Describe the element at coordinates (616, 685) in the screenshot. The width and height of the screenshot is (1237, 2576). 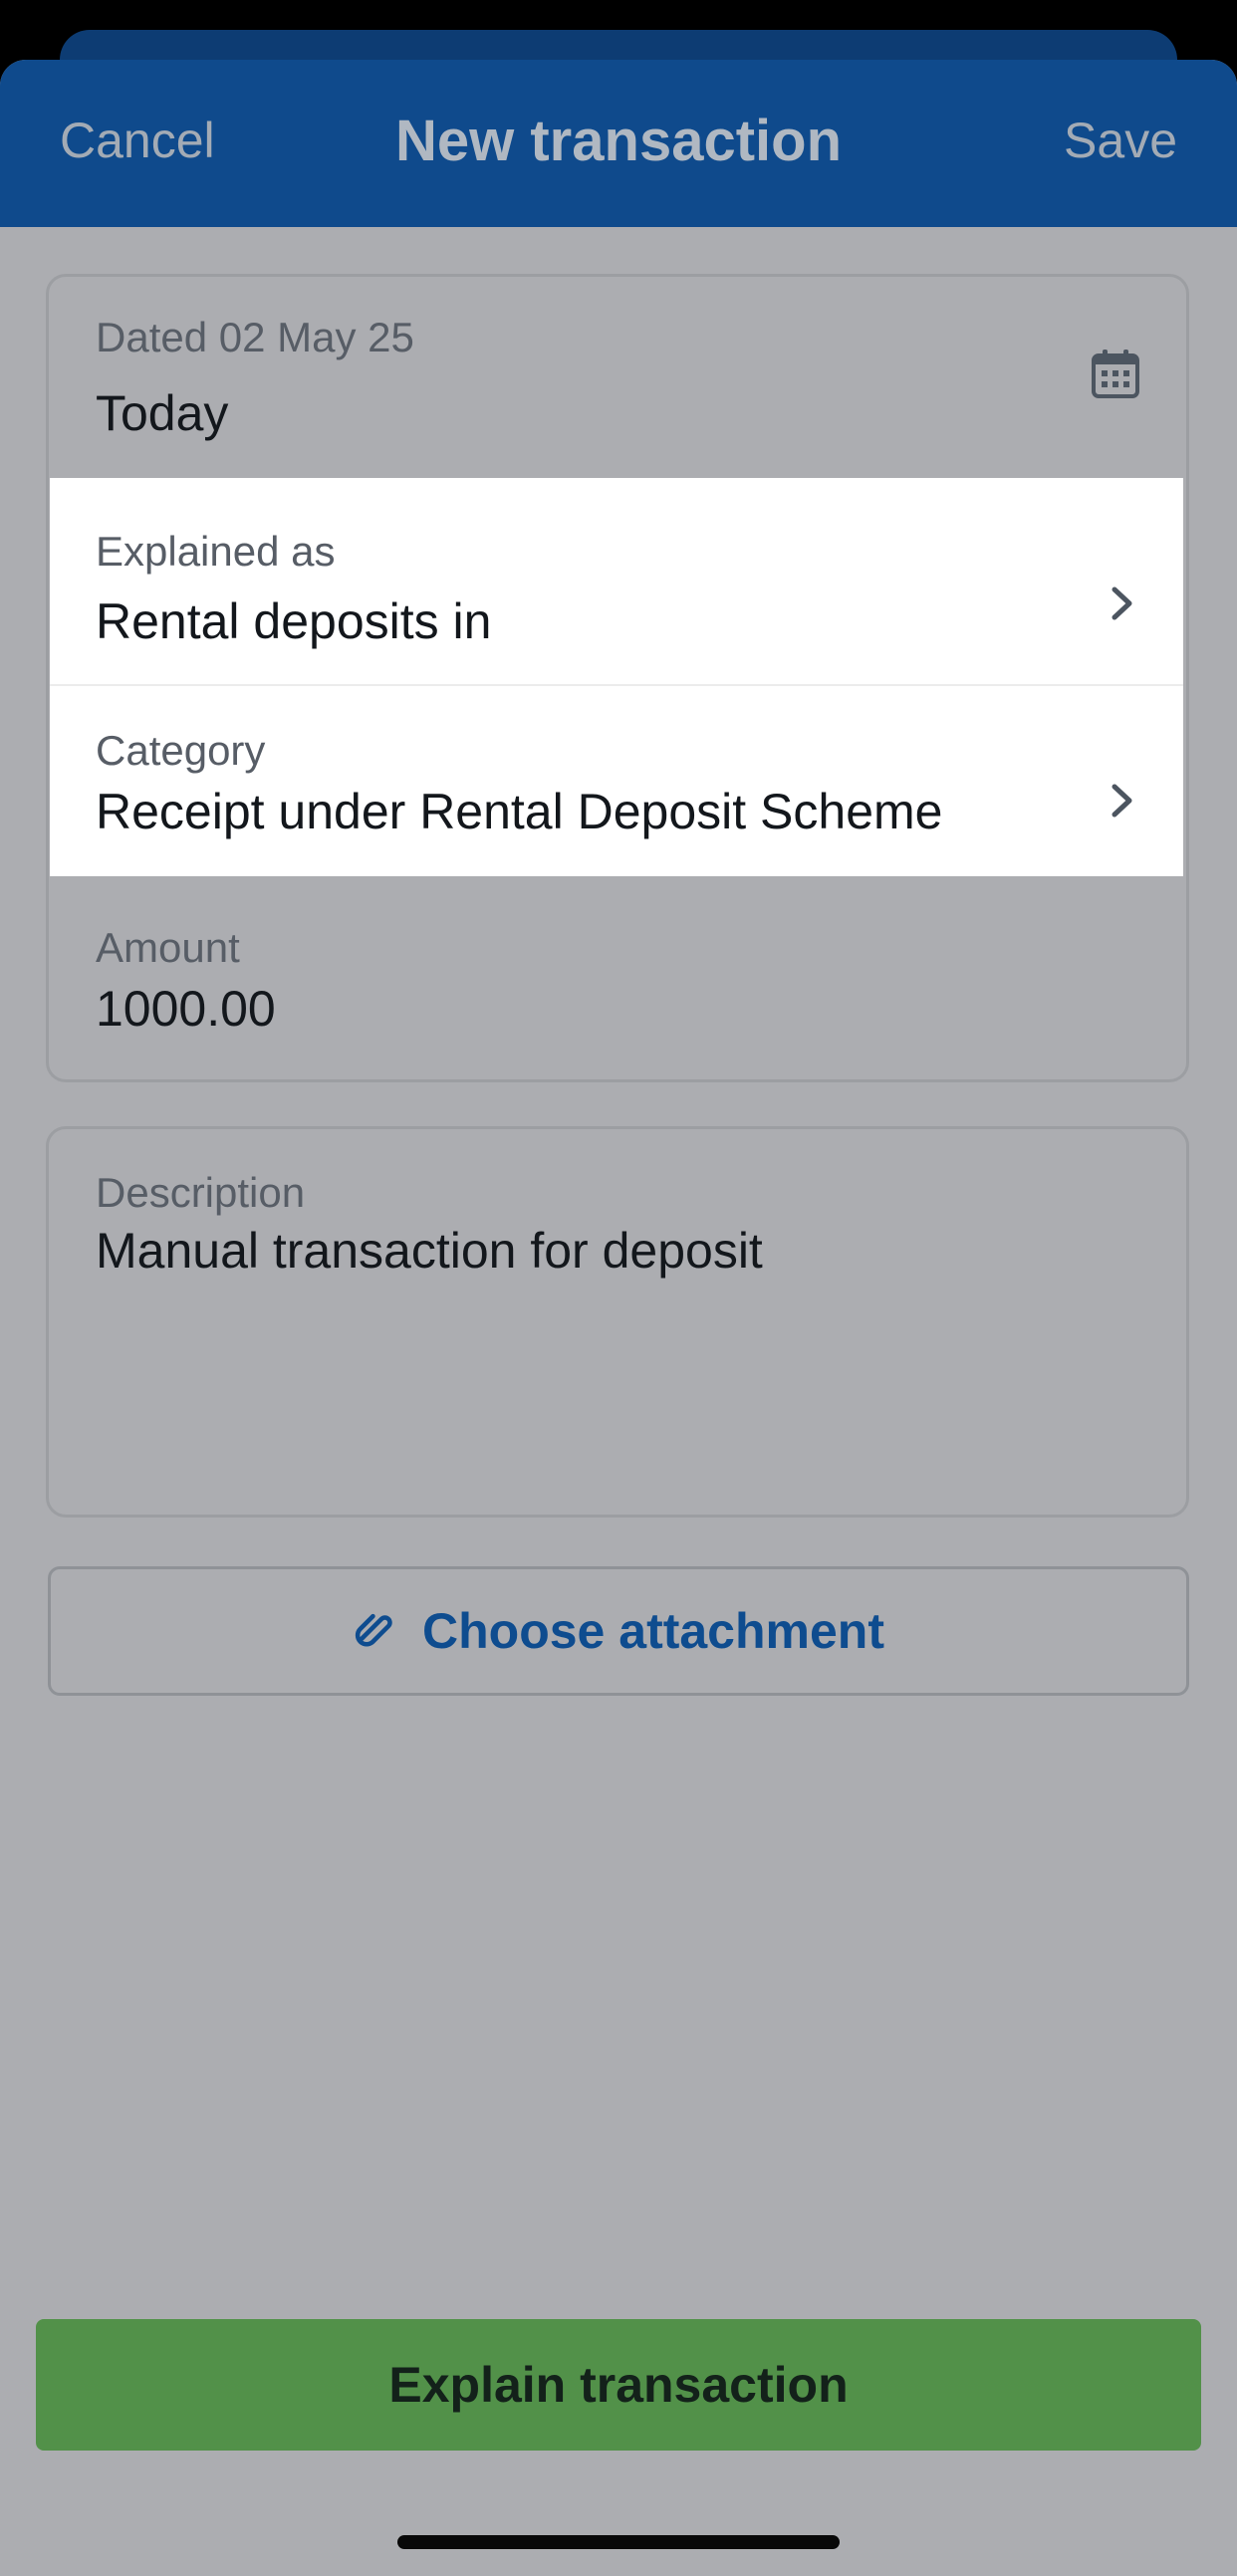
I see `row-divider` at that location.